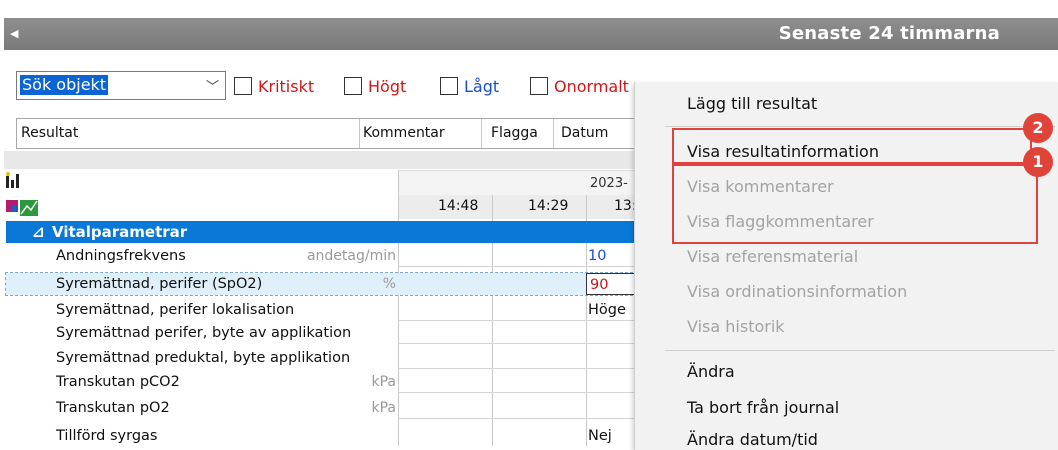  Describe the element at coordinates (482, 86) in the screenshot. I see `filter-lagt-label: Lågt` at that location.